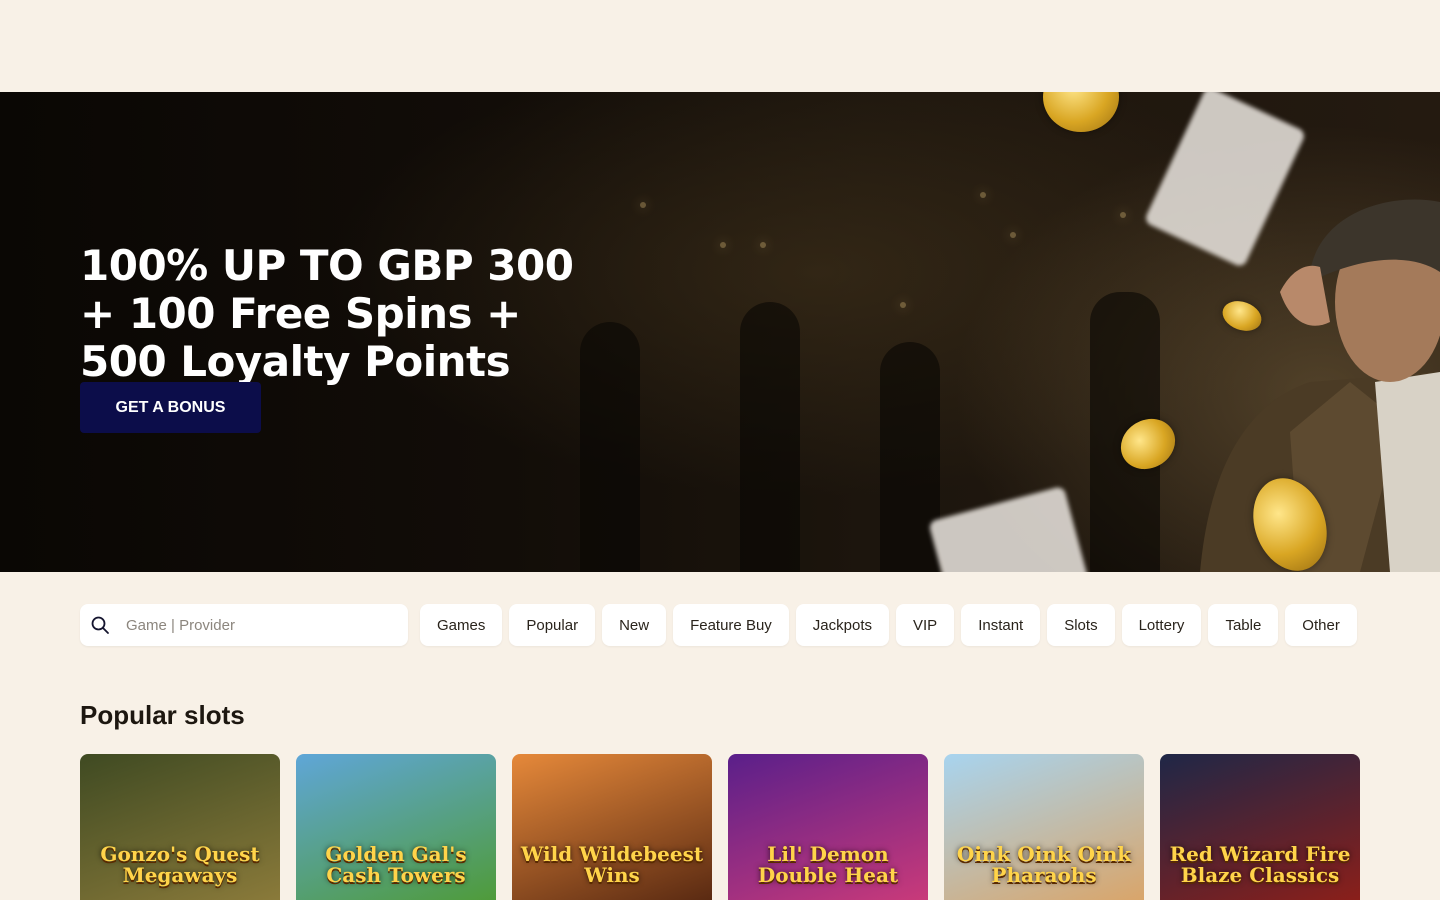  What do you see at coordinates (1243, 625) in the screenshot?
I see `category-tab-table: Table` at bounding box center [1243, 625].